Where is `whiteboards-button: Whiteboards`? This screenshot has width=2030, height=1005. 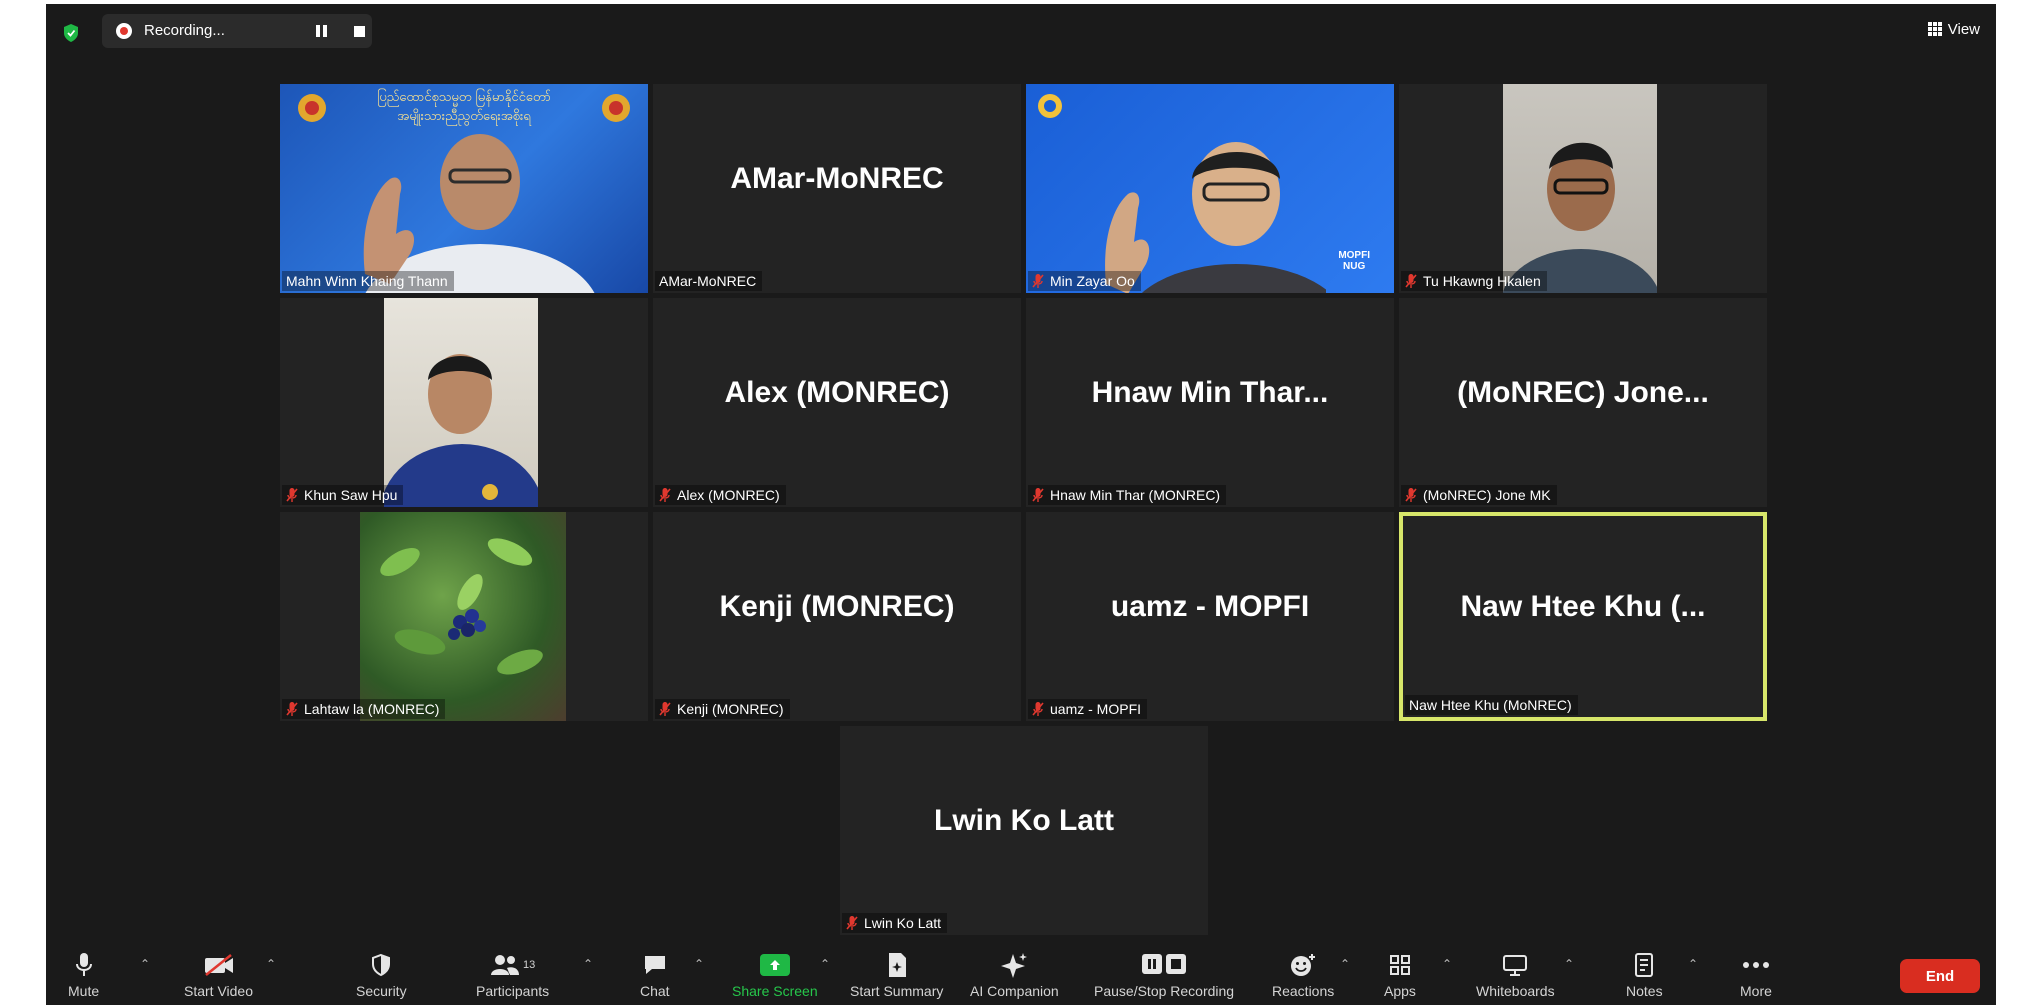 whiteboards-button: Whiteboards is located at coordinates (1515, 975).